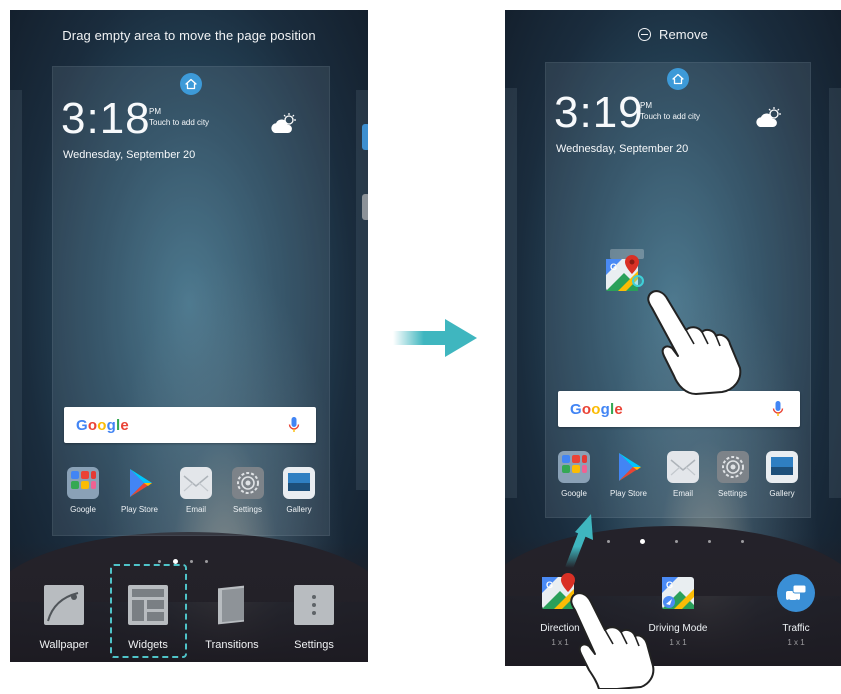  What do you see at coordinates (796, 628) in the screenshot?
I see `widget-label: Traffic` at bounding box center [796, 628].